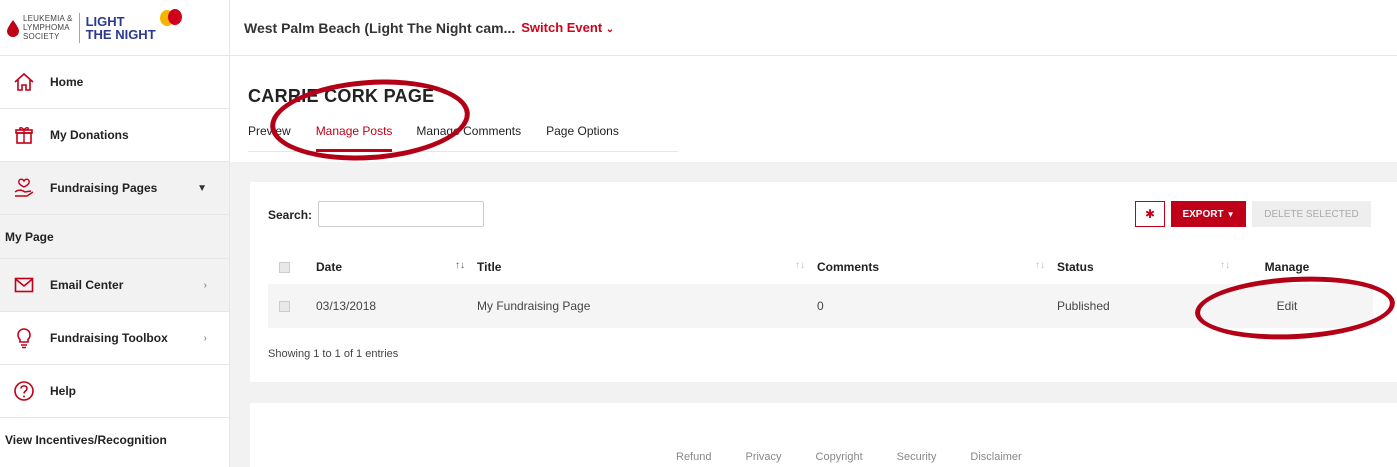 This screenshot has height=467, width=1397. I want to click on chevron-down-icon: ⌄, so click(610, 29).